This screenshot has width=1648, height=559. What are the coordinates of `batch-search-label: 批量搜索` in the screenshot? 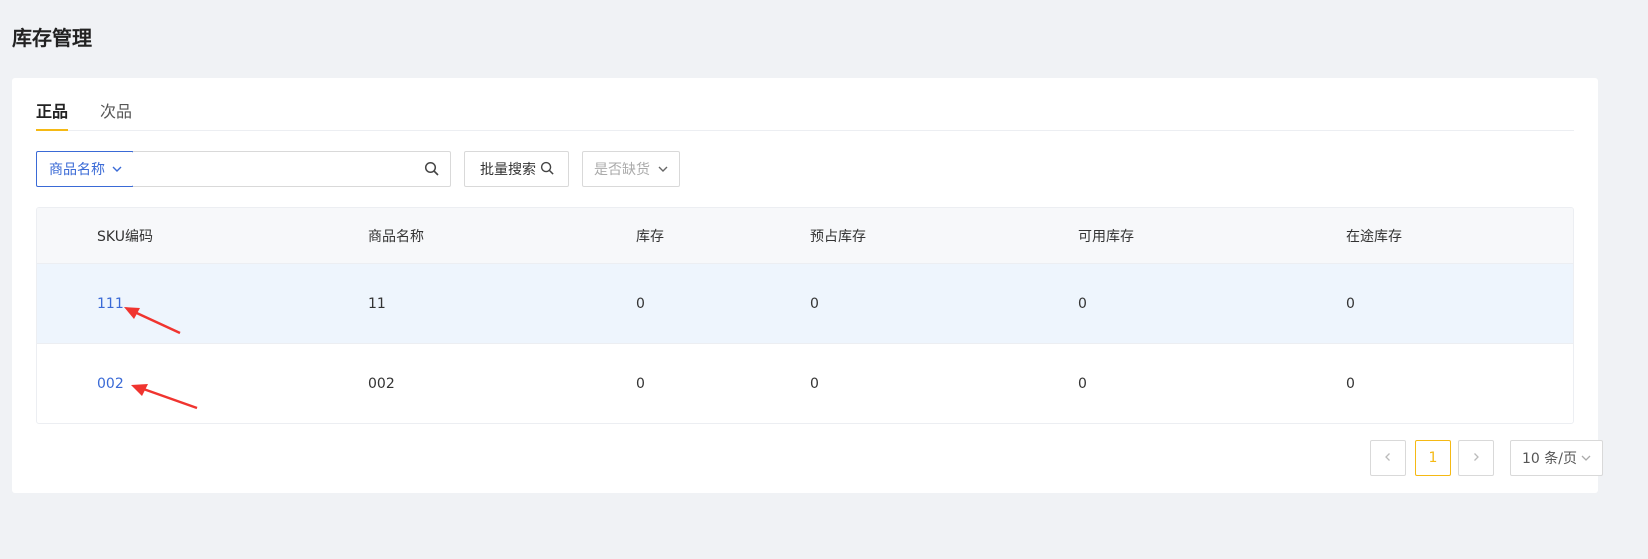 It's located at (508, 170).